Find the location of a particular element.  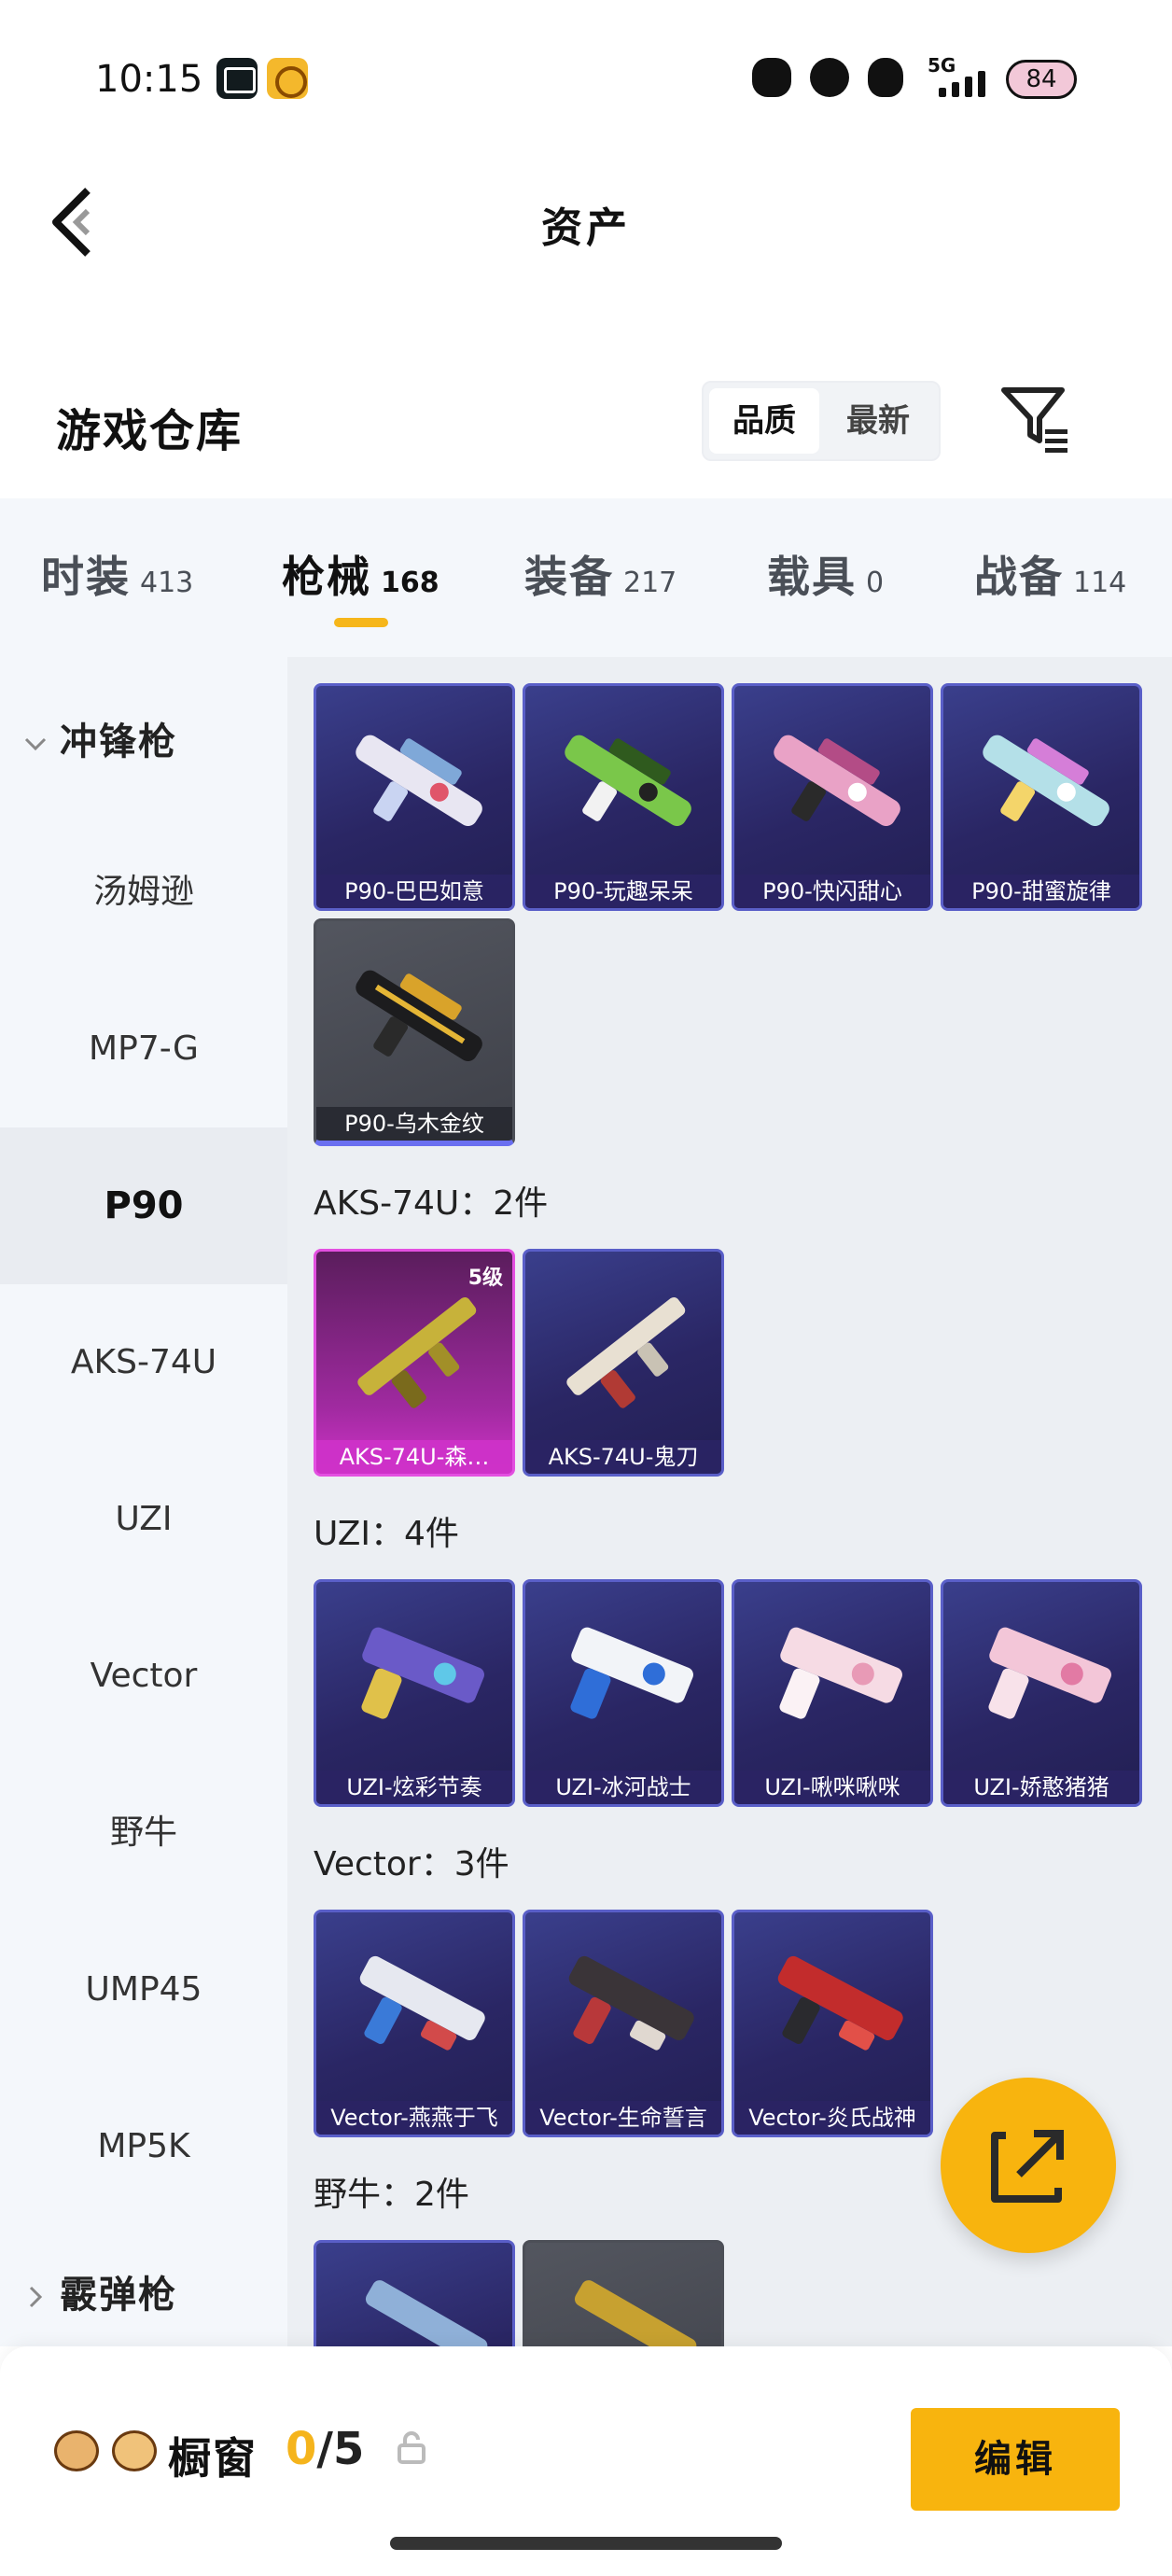

section-title: 野牛：2件 is located at coordinates (391, 2195).